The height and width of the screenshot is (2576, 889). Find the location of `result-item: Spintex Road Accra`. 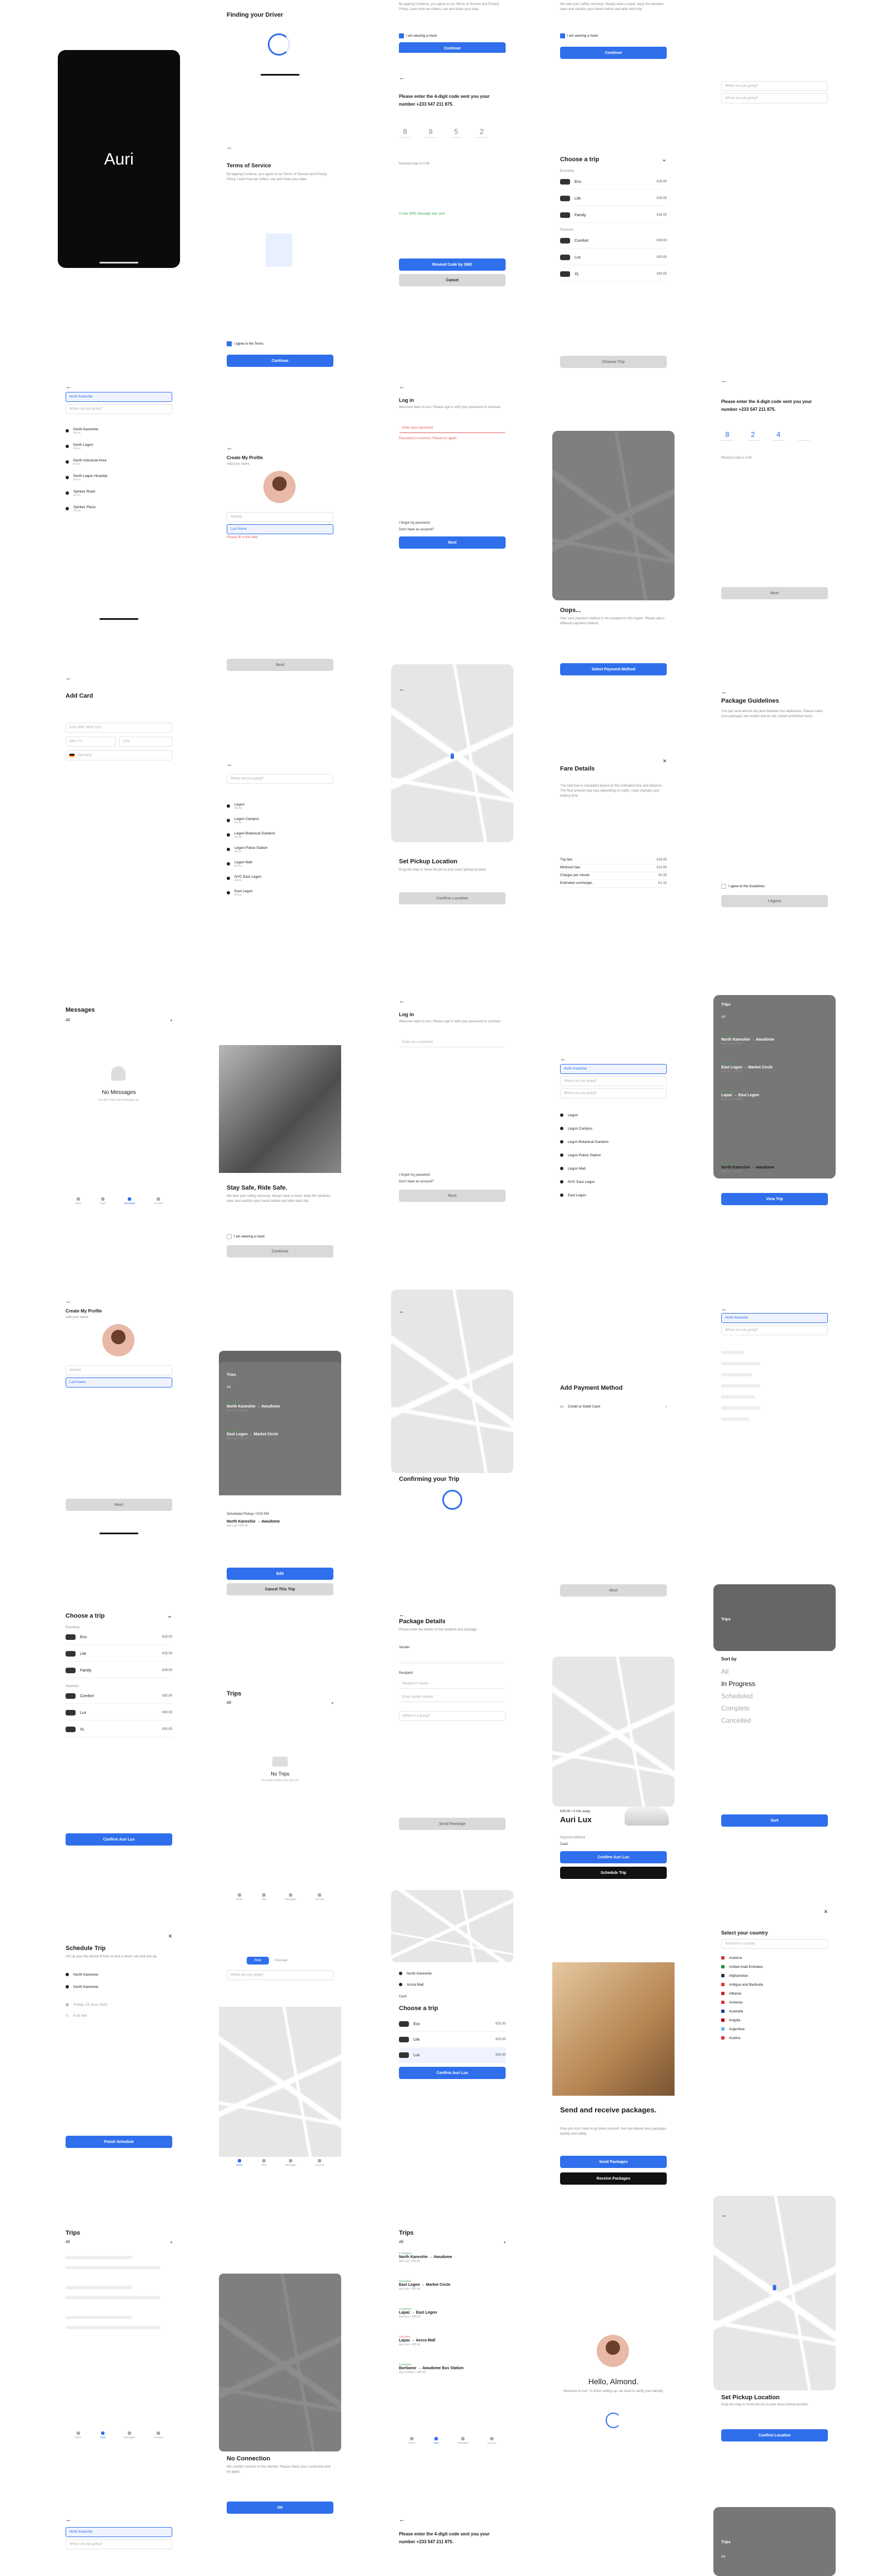

result-item: Spintex Road Accra is located at coordinates (119, 494).